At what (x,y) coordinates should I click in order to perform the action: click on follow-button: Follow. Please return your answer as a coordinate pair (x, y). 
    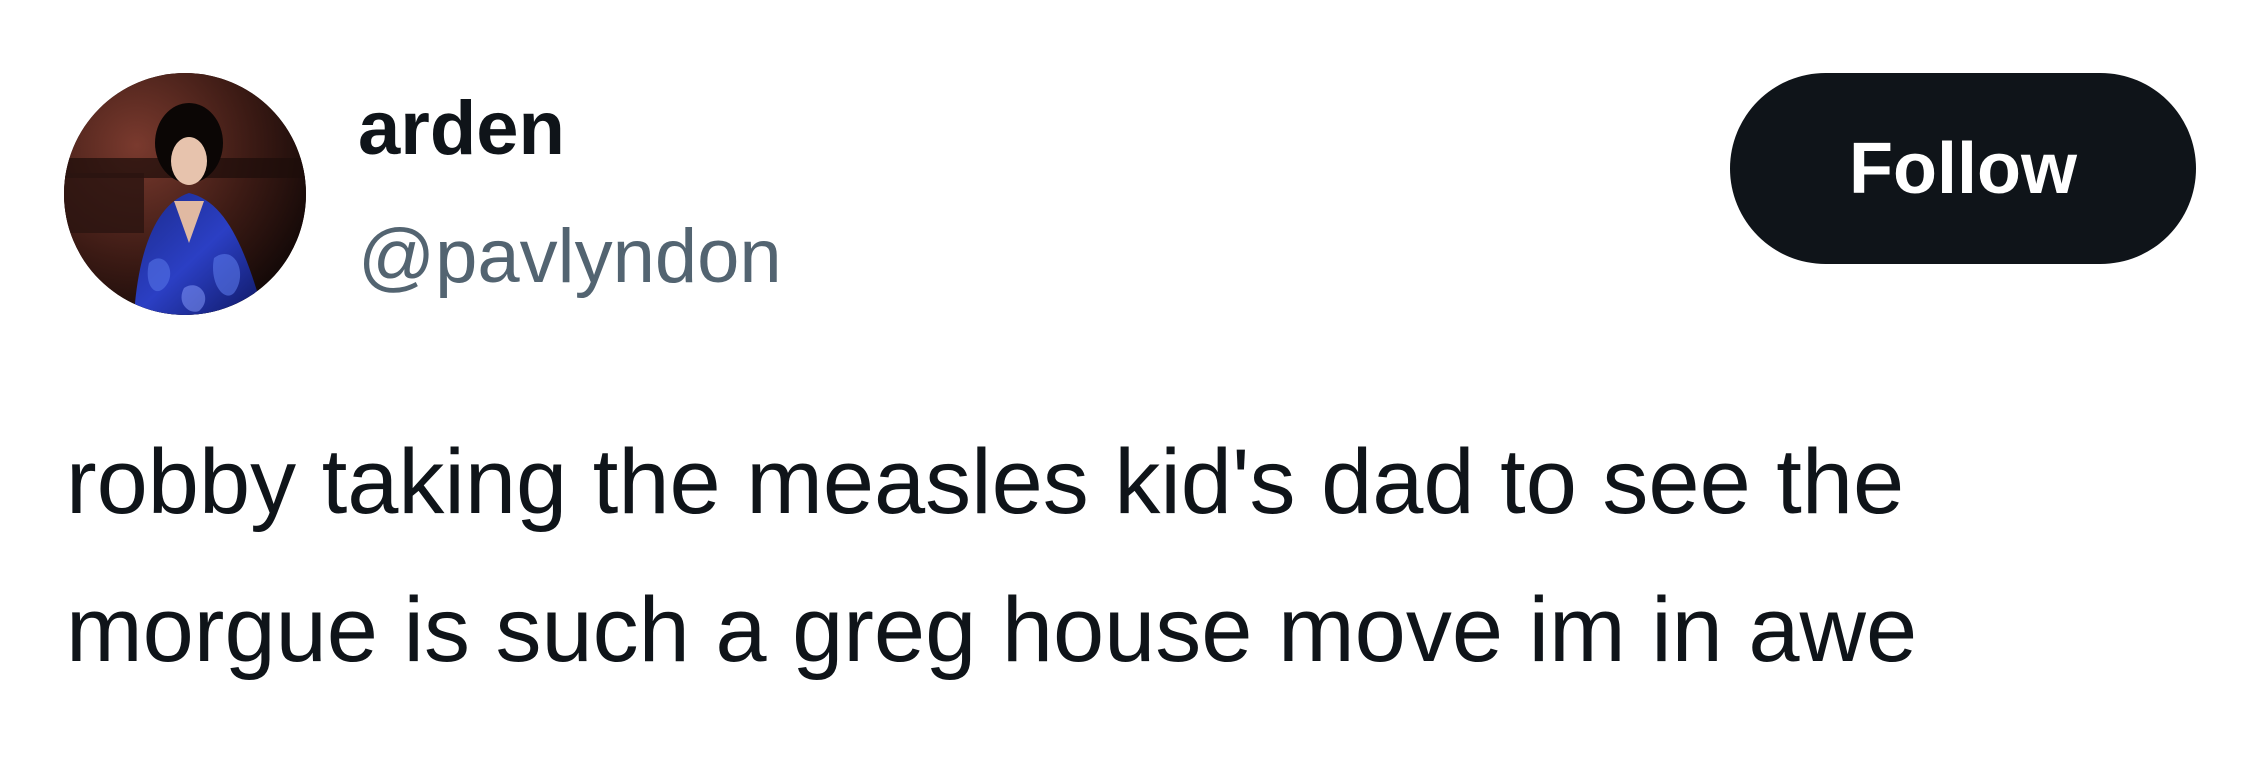
    Looking at the image, I should click on (1963, 168).